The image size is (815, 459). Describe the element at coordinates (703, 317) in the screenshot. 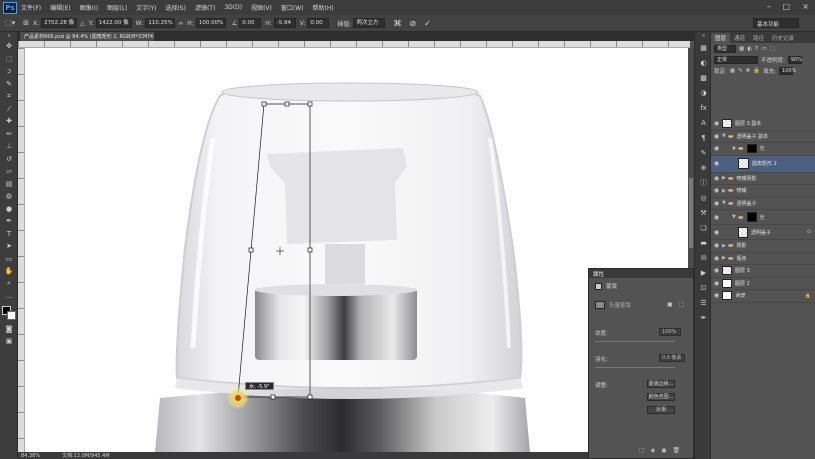

I see `paths-panel-icon: ✒` at that location.